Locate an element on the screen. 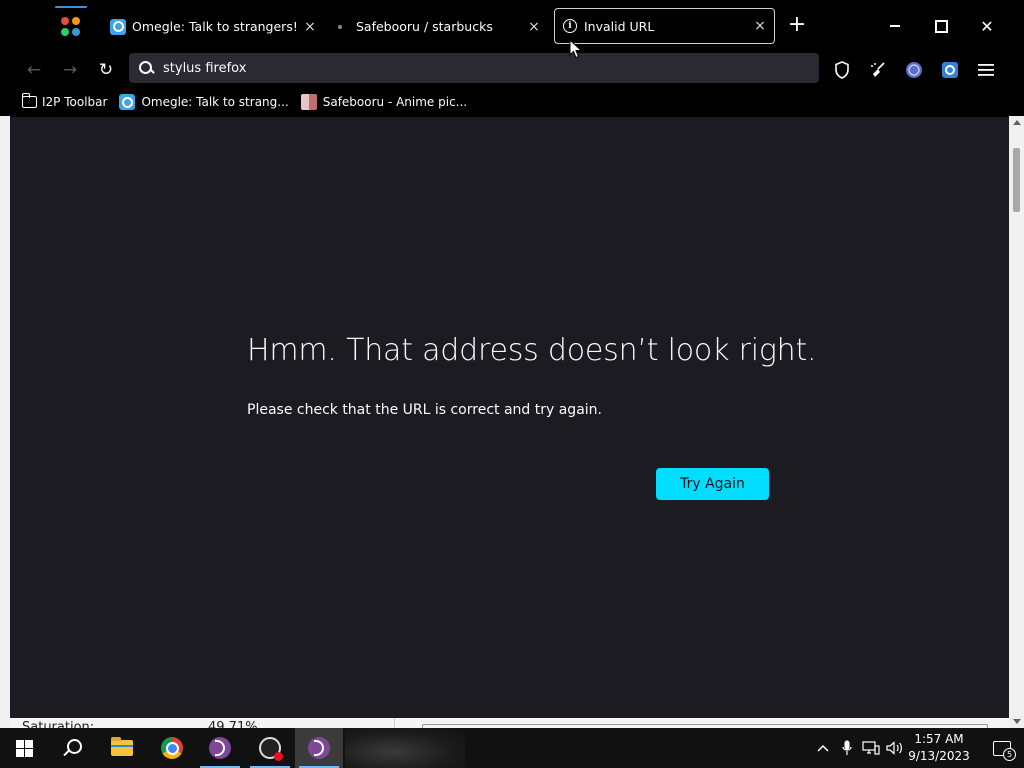  taskbar-obs is located at coordinates (270, 748).